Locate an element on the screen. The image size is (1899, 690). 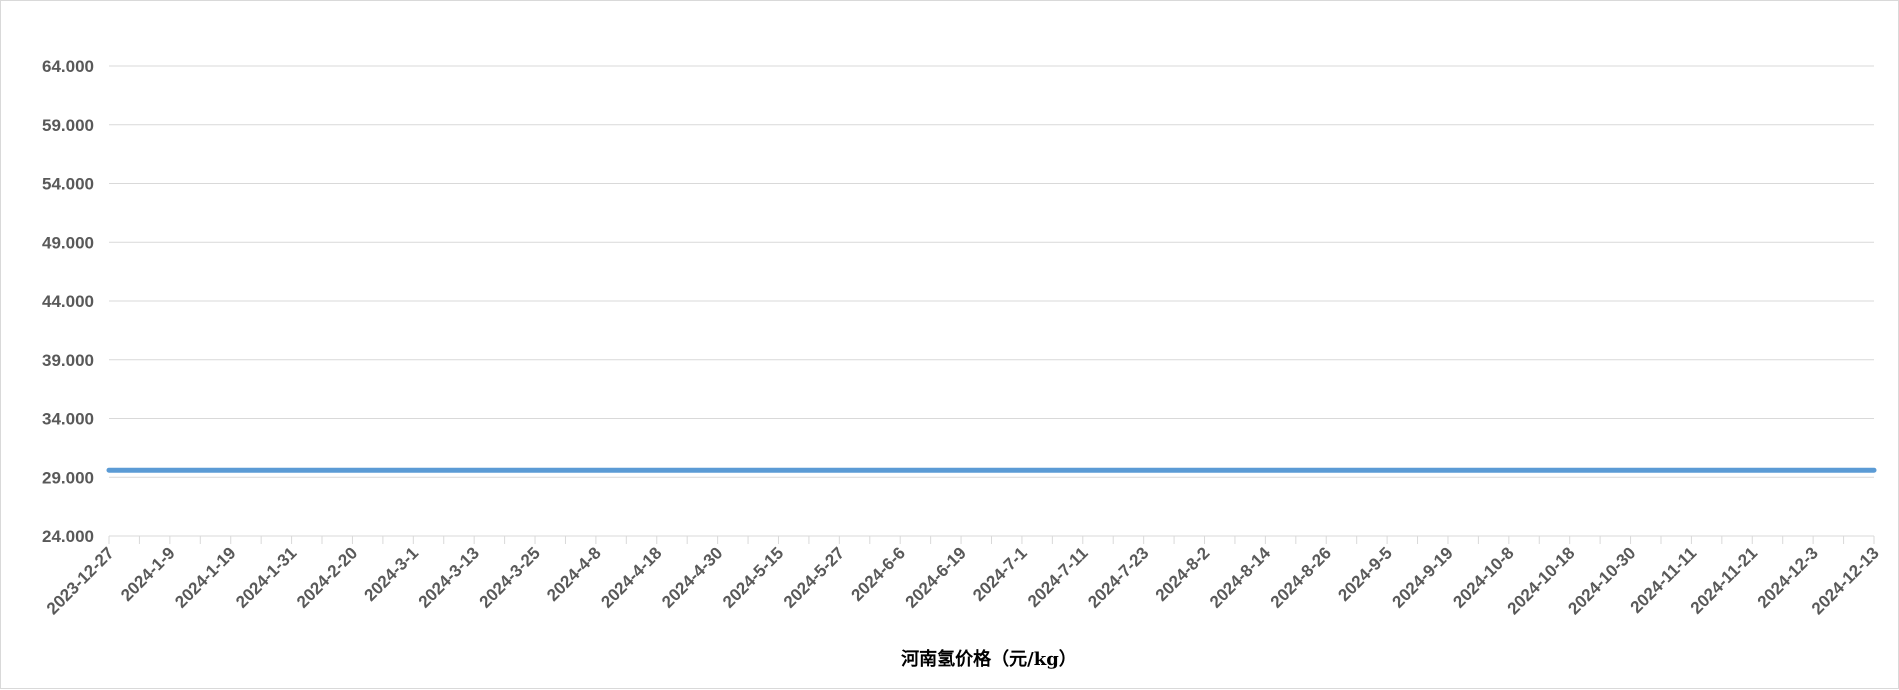
x-tick-label: 2024-6-6 is located at coordinates (878, 574).